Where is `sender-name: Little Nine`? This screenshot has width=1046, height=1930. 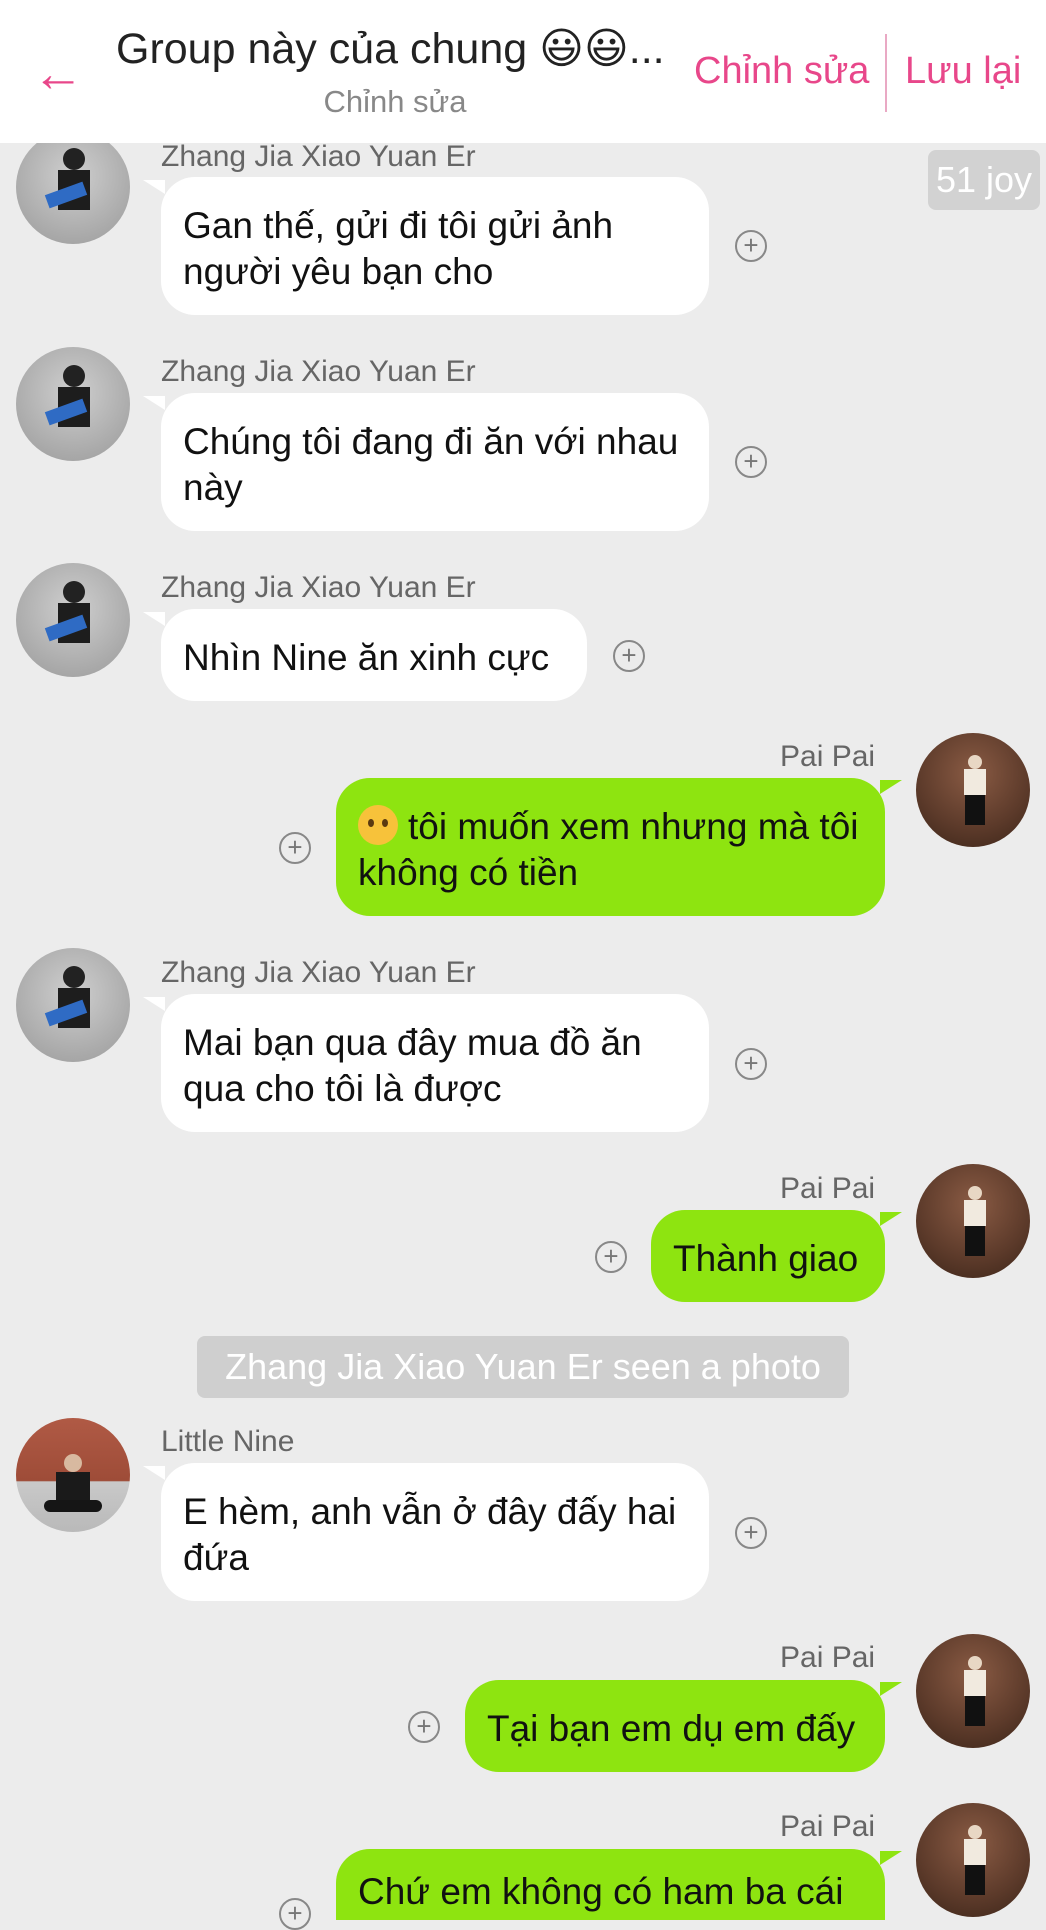
sender-name: Little Nine is located at coordinates (228, 1441).